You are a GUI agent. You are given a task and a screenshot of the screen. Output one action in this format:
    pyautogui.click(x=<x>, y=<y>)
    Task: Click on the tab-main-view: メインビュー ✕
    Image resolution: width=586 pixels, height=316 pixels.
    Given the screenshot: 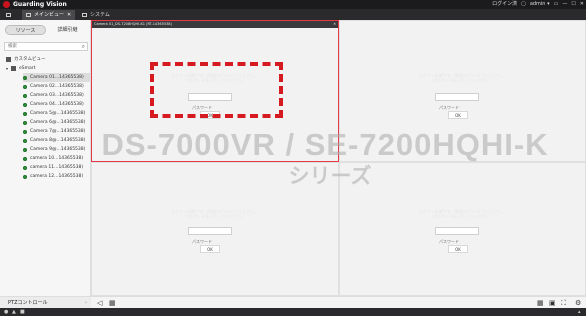 What is the action you would take?
    pyautogui.click(x=49, y=15)
    